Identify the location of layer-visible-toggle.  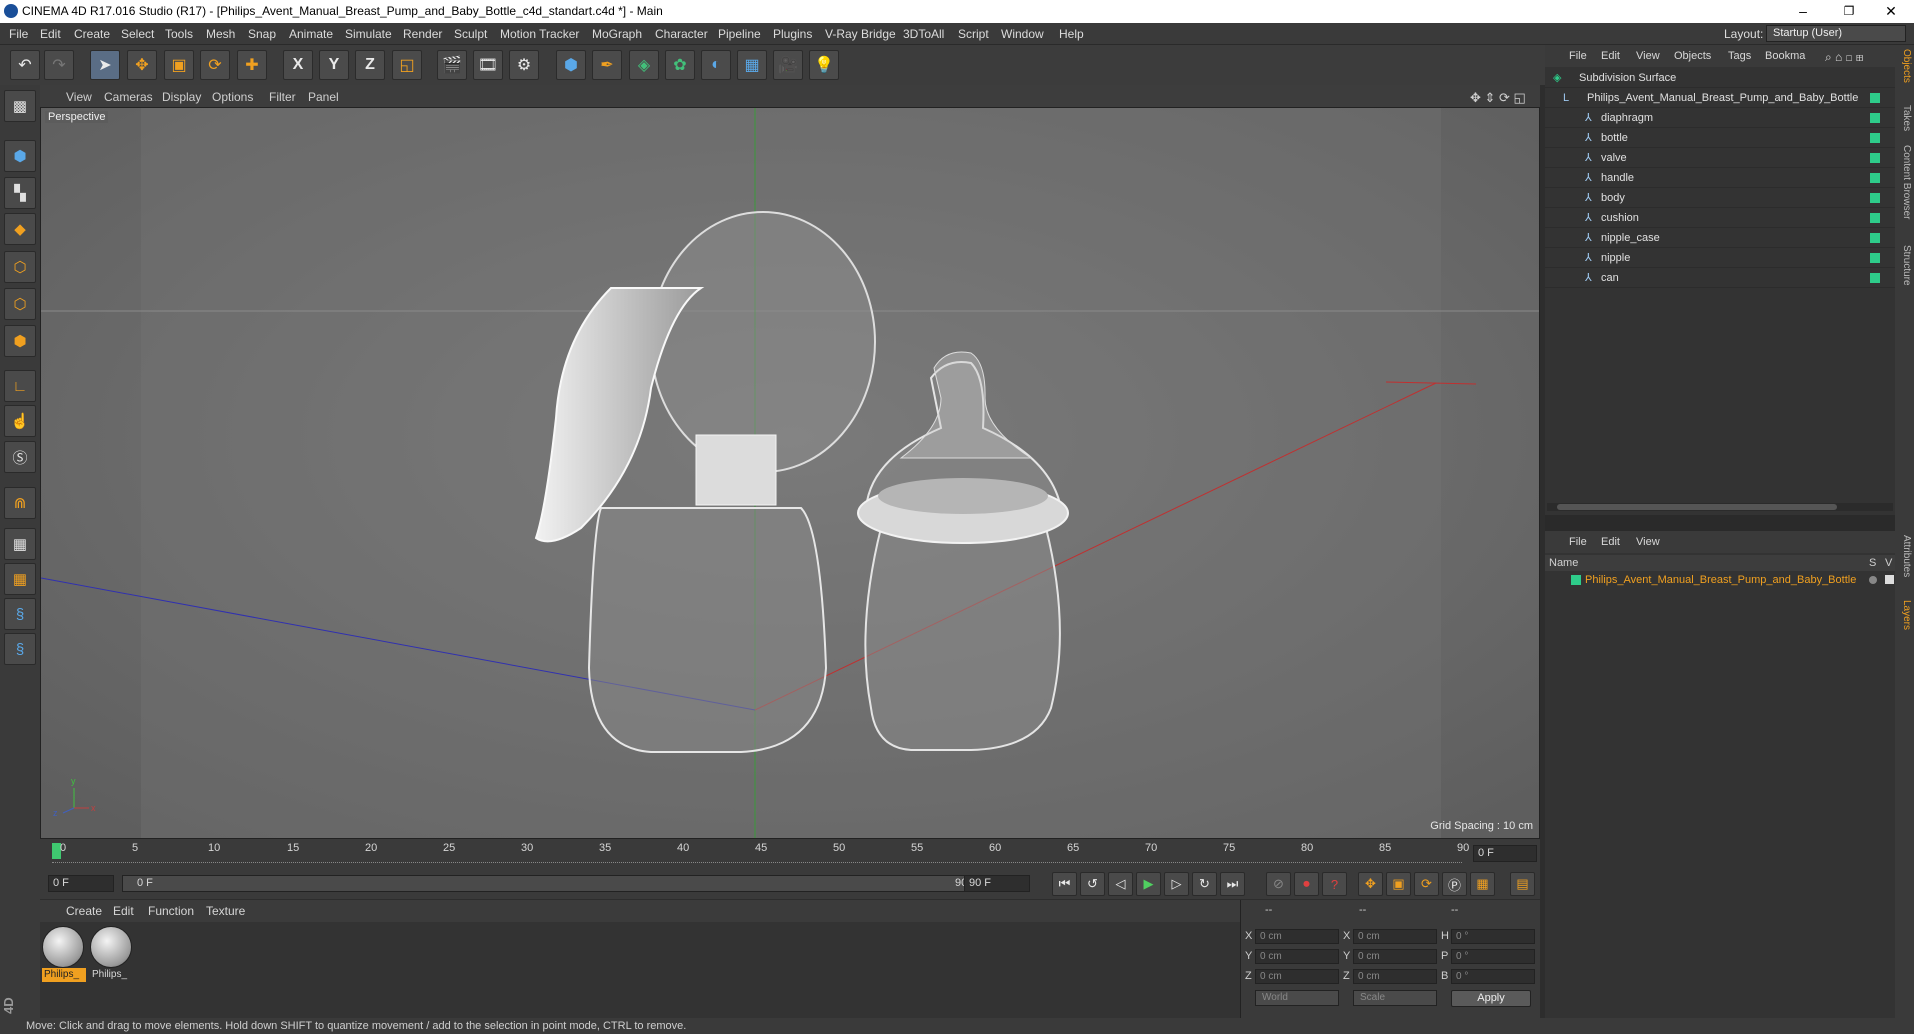
(1889, 579).